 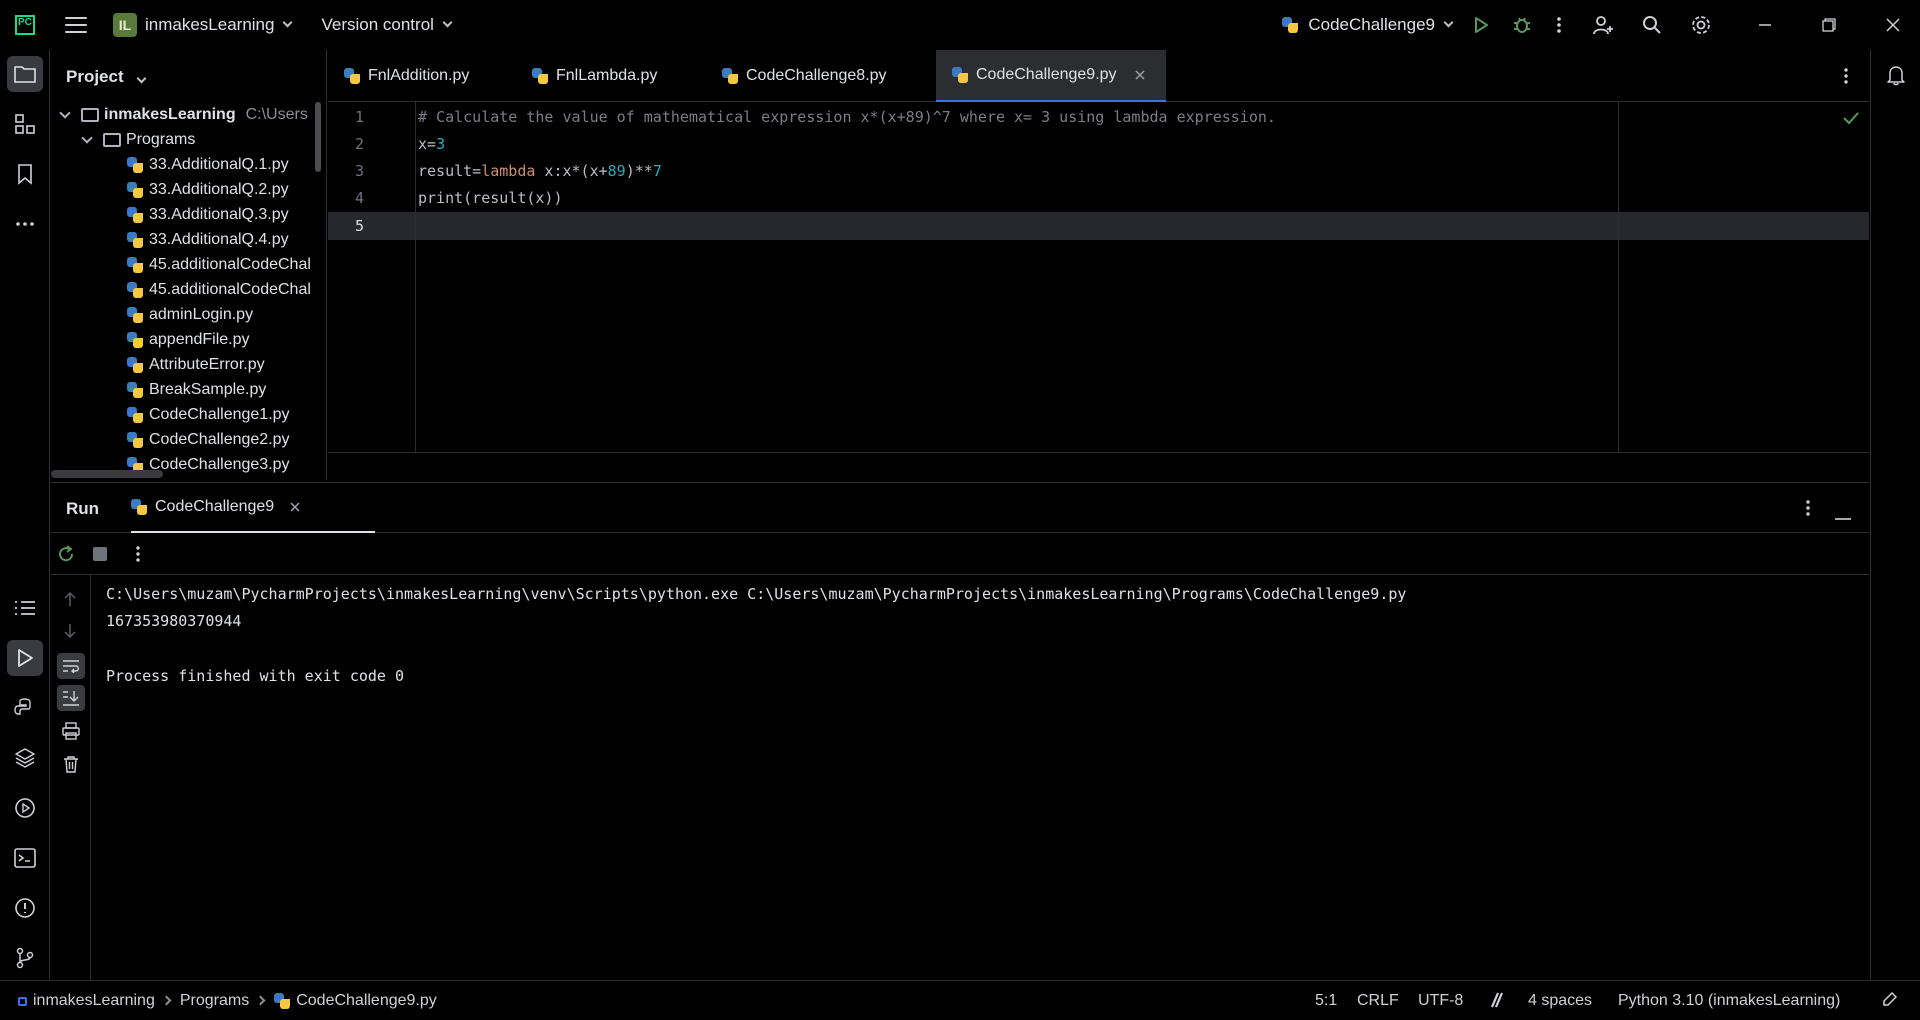 What do you see at coordinates (253, 508) in the screenshot?
I see `run-tab-codechallenge9: CodeChallenge9` at bounding box center [253, 508].